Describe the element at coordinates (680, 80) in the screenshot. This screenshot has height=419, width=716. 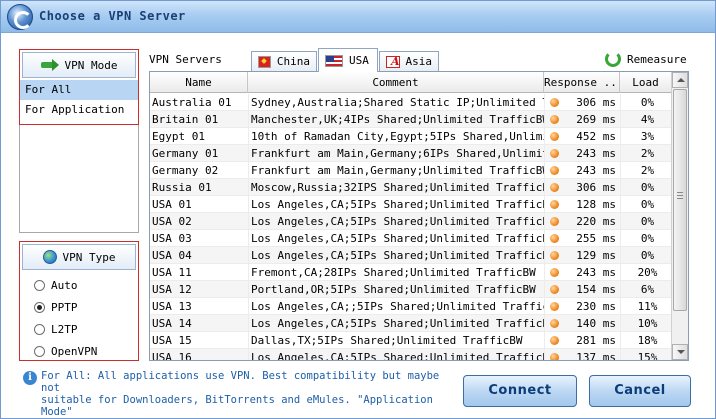
I see `scroll-up-button` at that location.